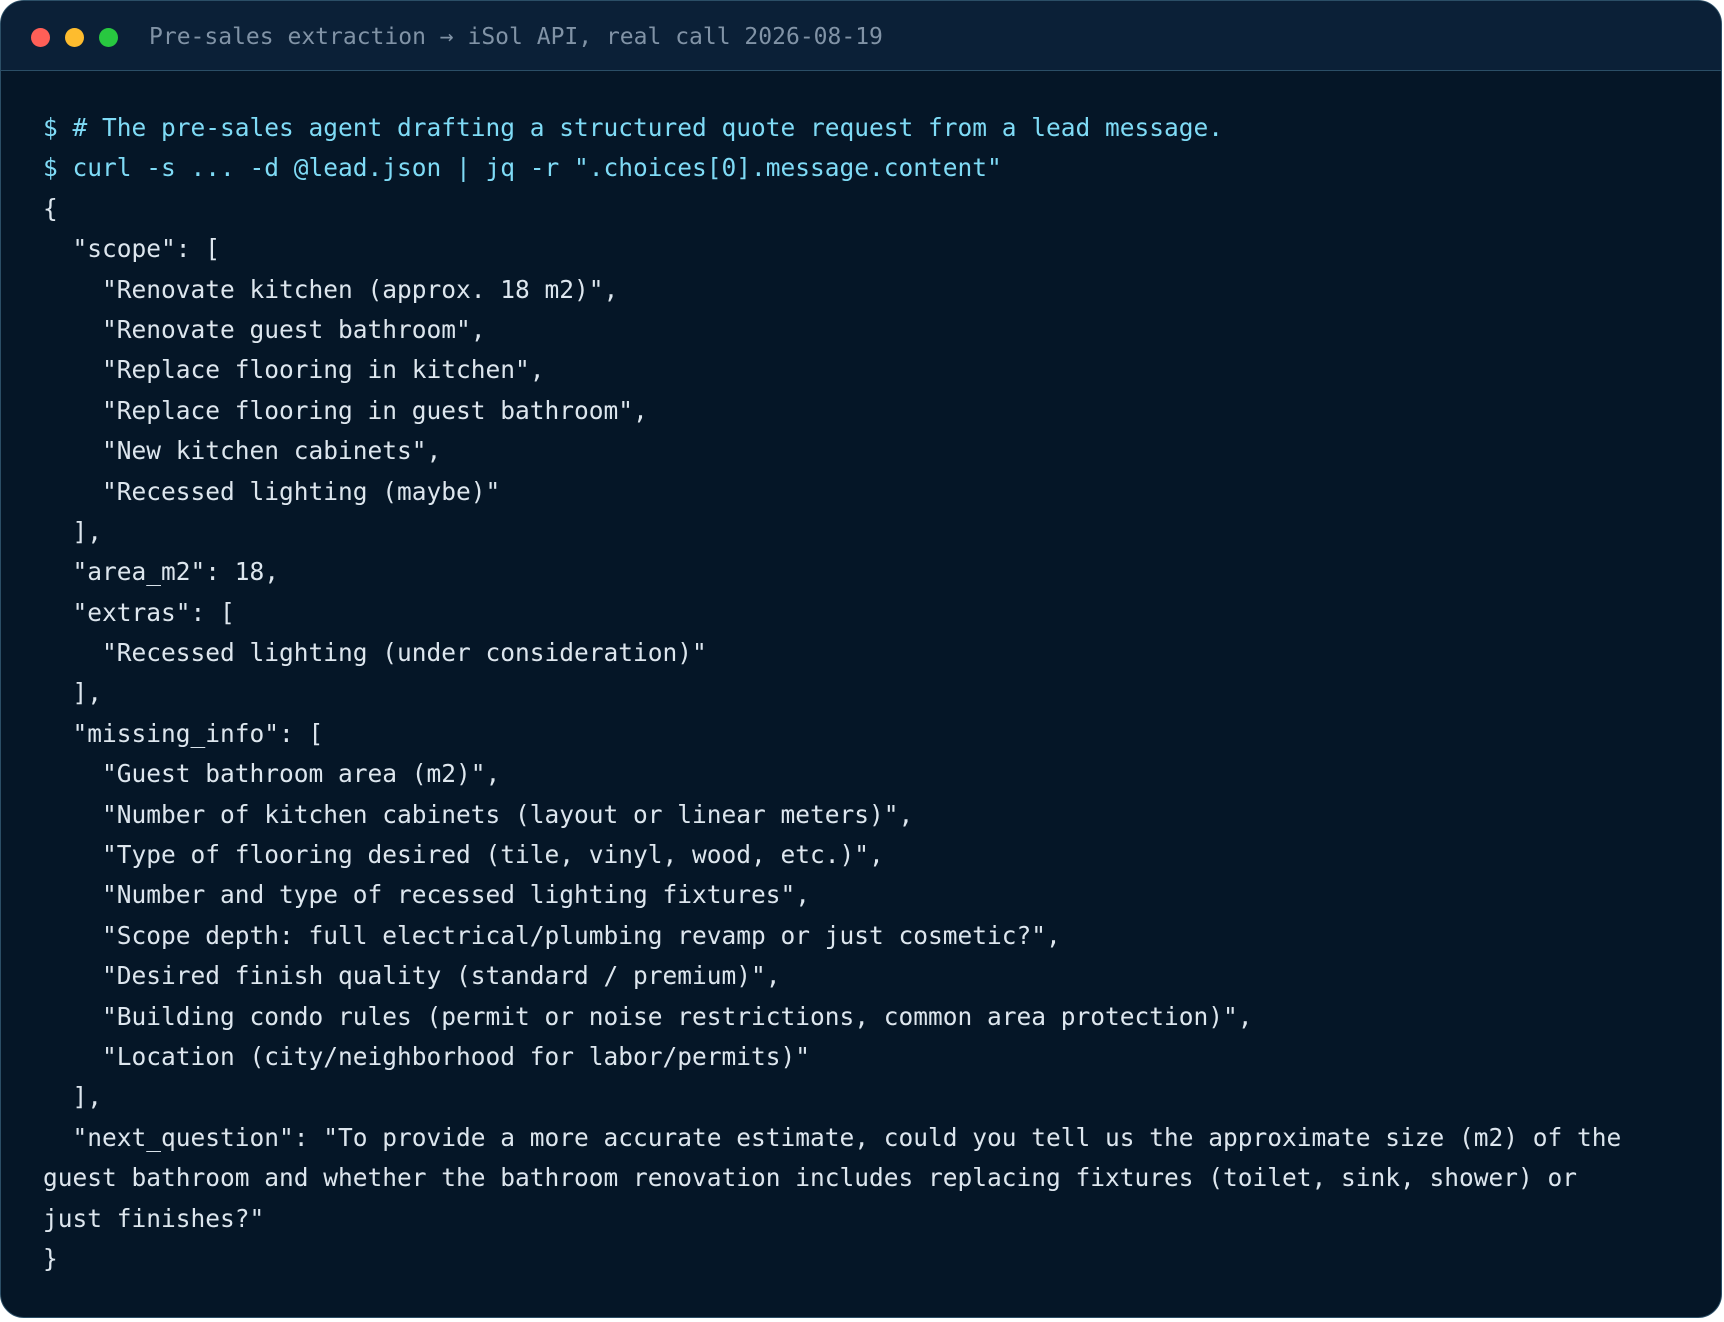 The image size is (1724, 1322). I want to click on maximize-window-button, so click(108, 37).